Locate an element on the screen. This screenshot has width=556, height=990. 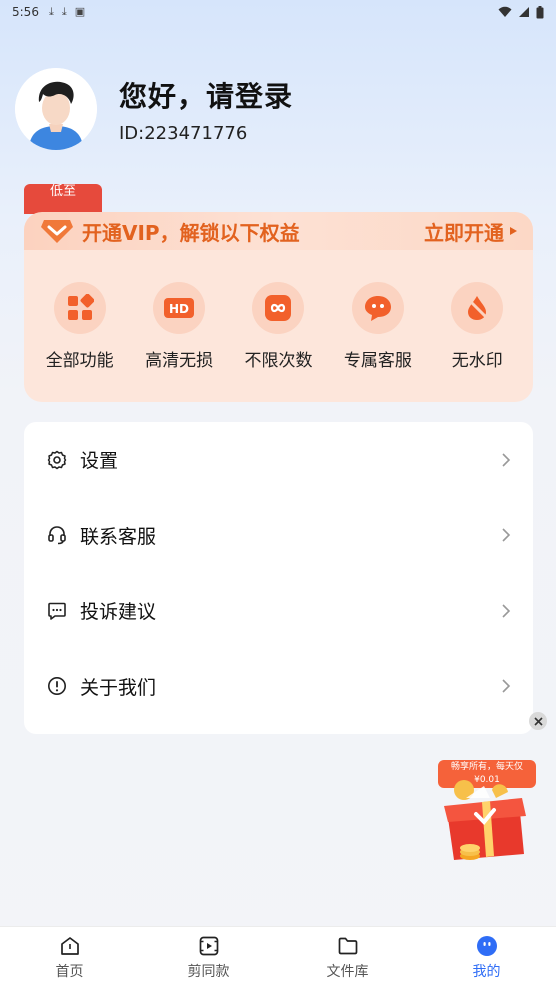
status-bar: 5:56 ⤓ ⤓ ▣ is located at coordinates (278, 12).